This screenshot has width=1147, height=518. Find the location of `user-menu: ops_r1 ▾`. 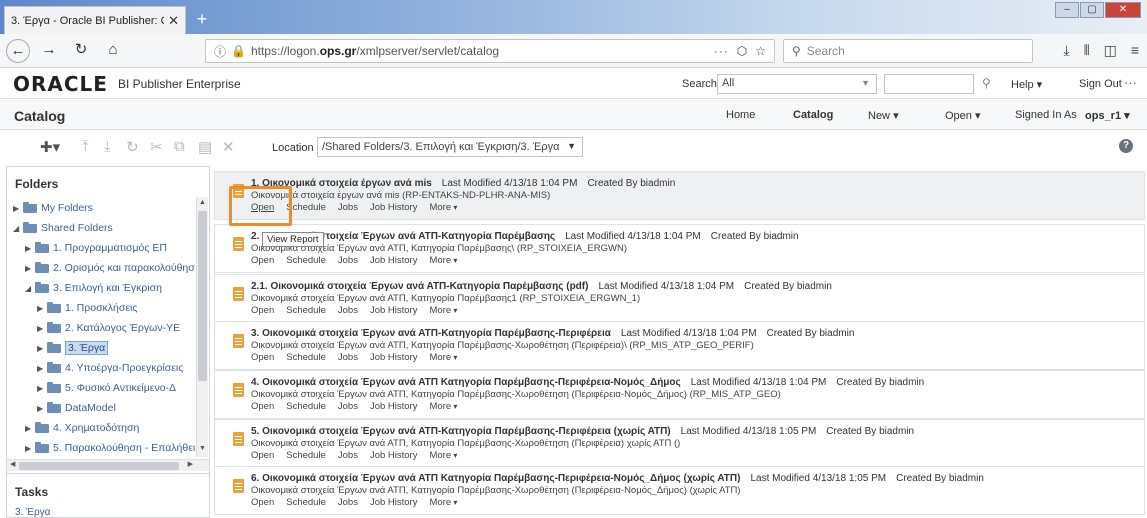

user-menu: ops_r1 ▾ is located at coordinates (1107, 115).